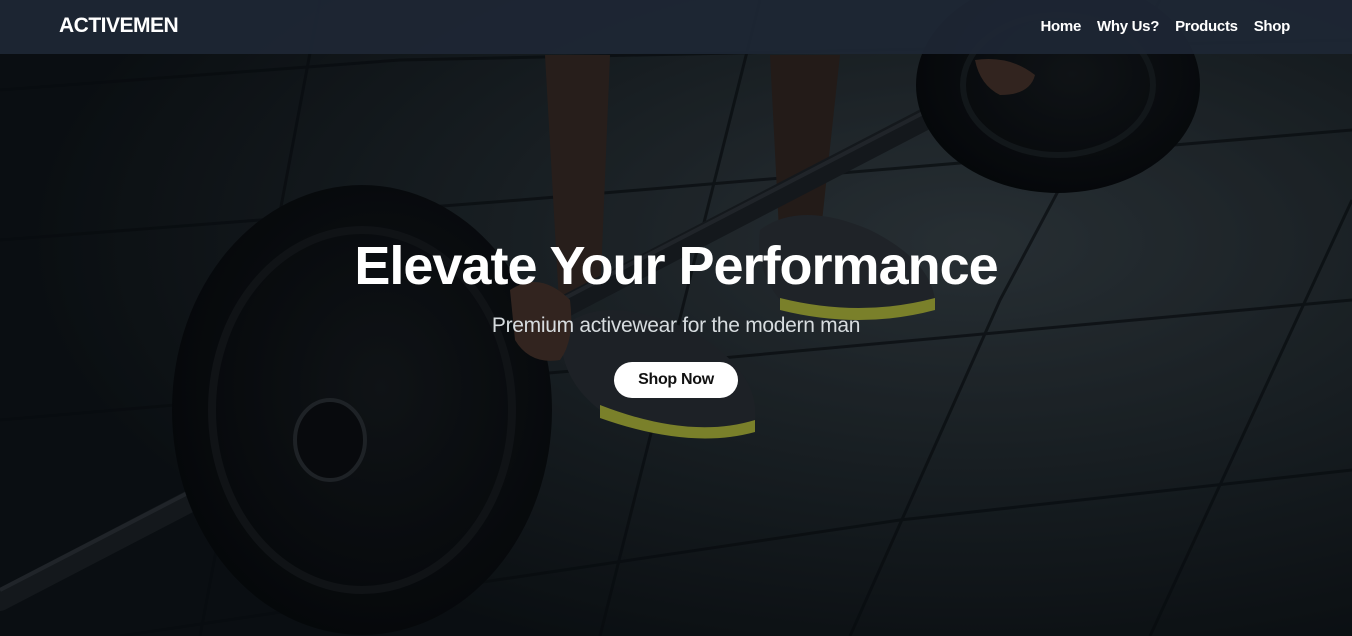 The height and width of the screenshot is (636, 1352). I want to click on nav-link-products: Products, so click(1206, 26).